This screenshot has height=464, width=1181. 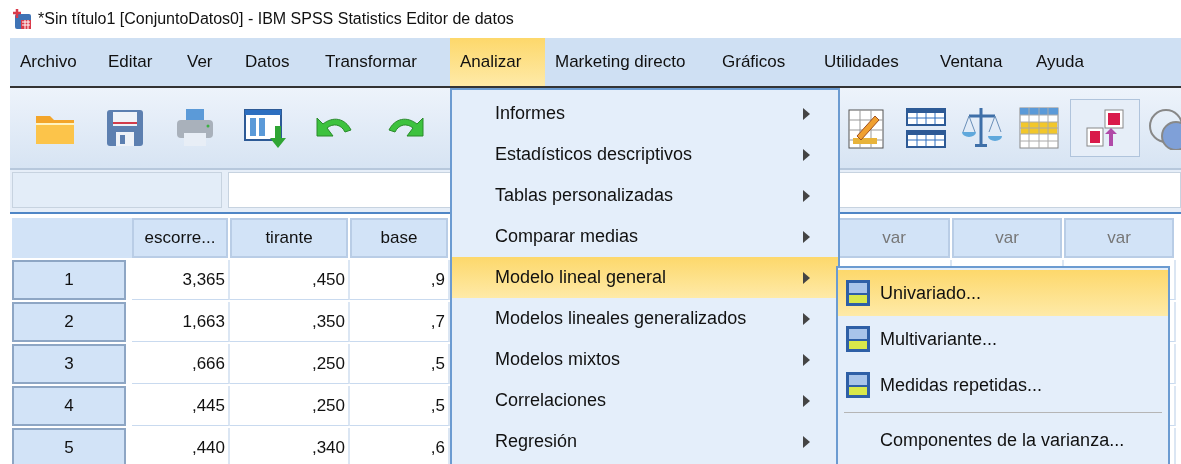 I want to click on table-cell: ,440, so click(x=181, y=446).